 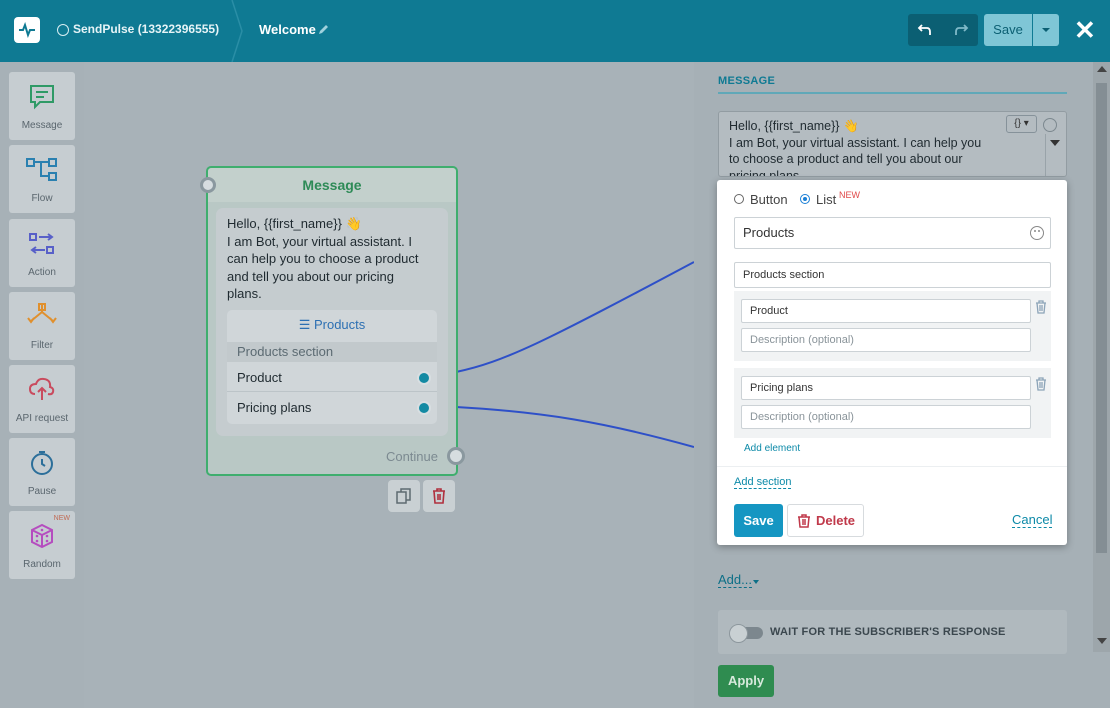 I want to click on tool-action: Action, so click(x=42, y=253).